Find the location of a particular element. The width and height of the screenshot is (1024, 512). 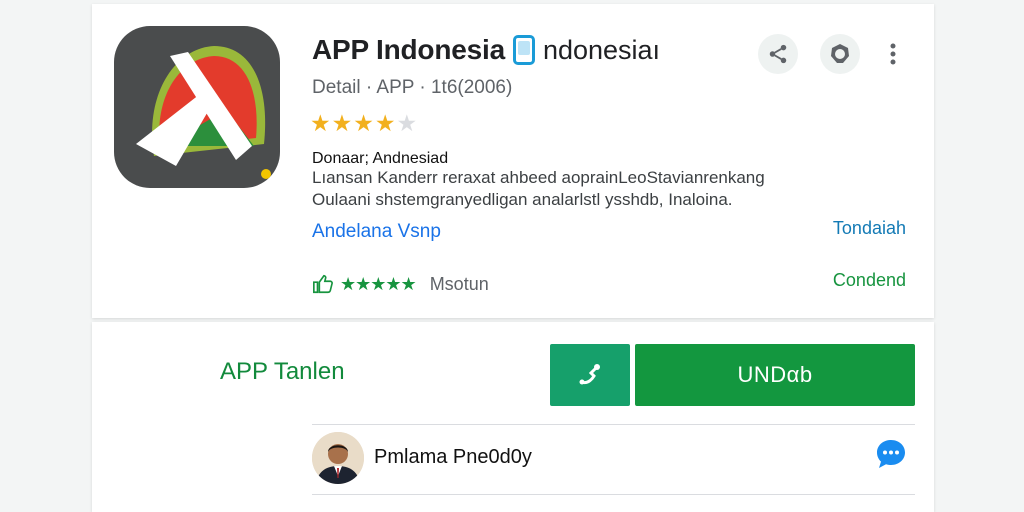

app-title-suffix: ndonesiaı is located at coordinates (601, 49).